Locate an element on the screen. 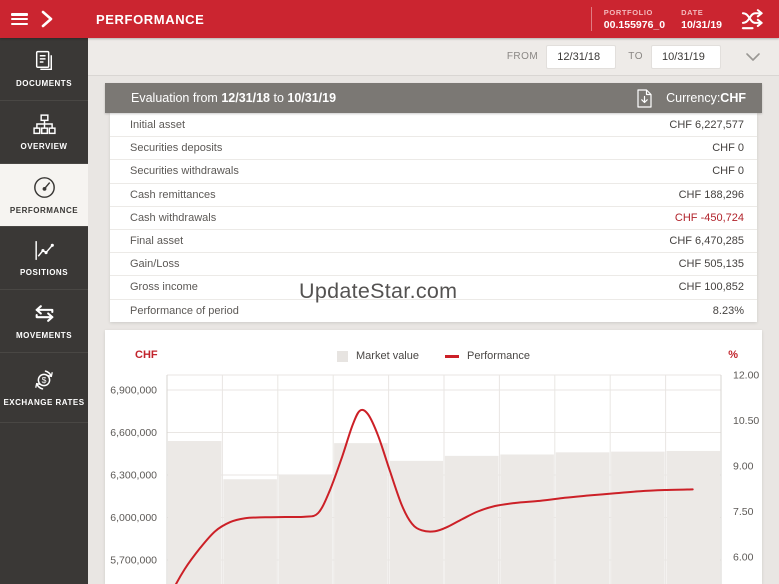 The image size is (779, 584). date-filter-bar: FROM TO is located at coordinates (433, 57).